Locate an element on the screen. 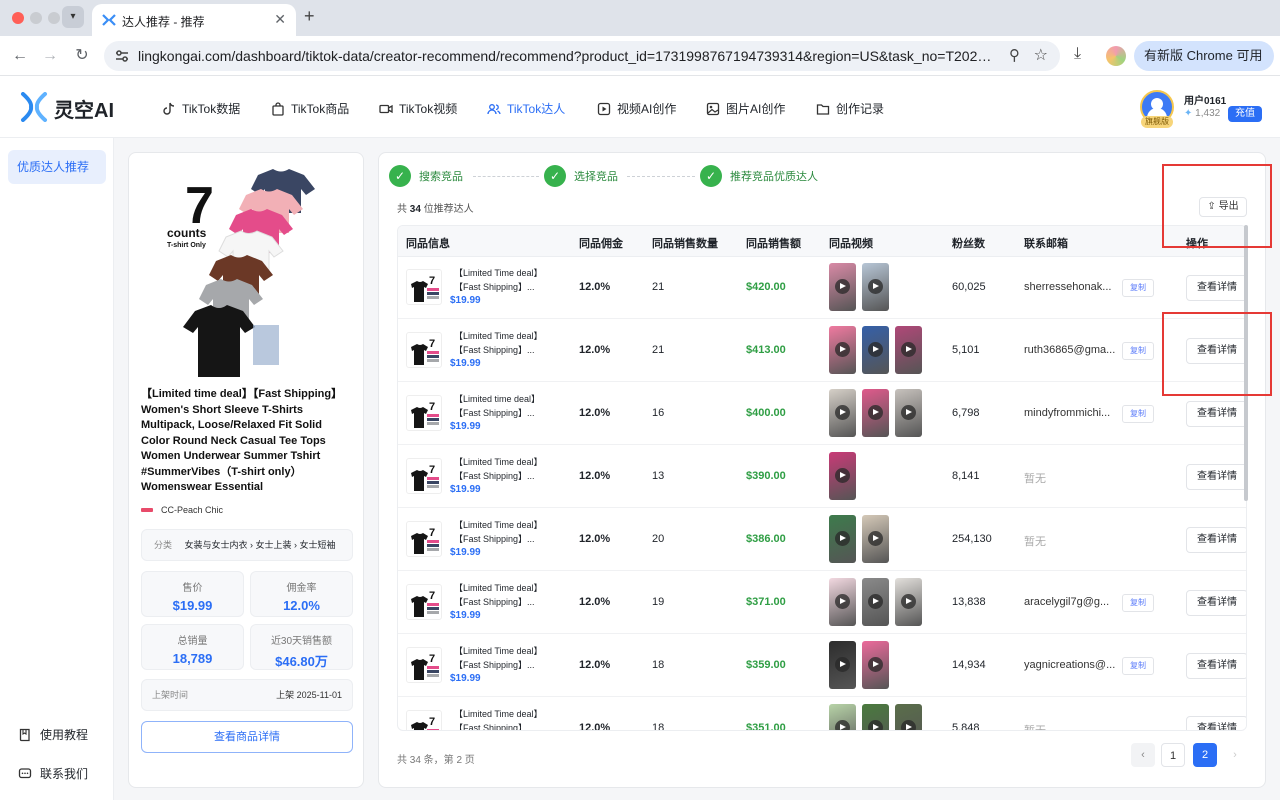 This screenshot has width=1280, height=800. sidebar-item-contact: 联系我们 is located at coordinates (53, 773).